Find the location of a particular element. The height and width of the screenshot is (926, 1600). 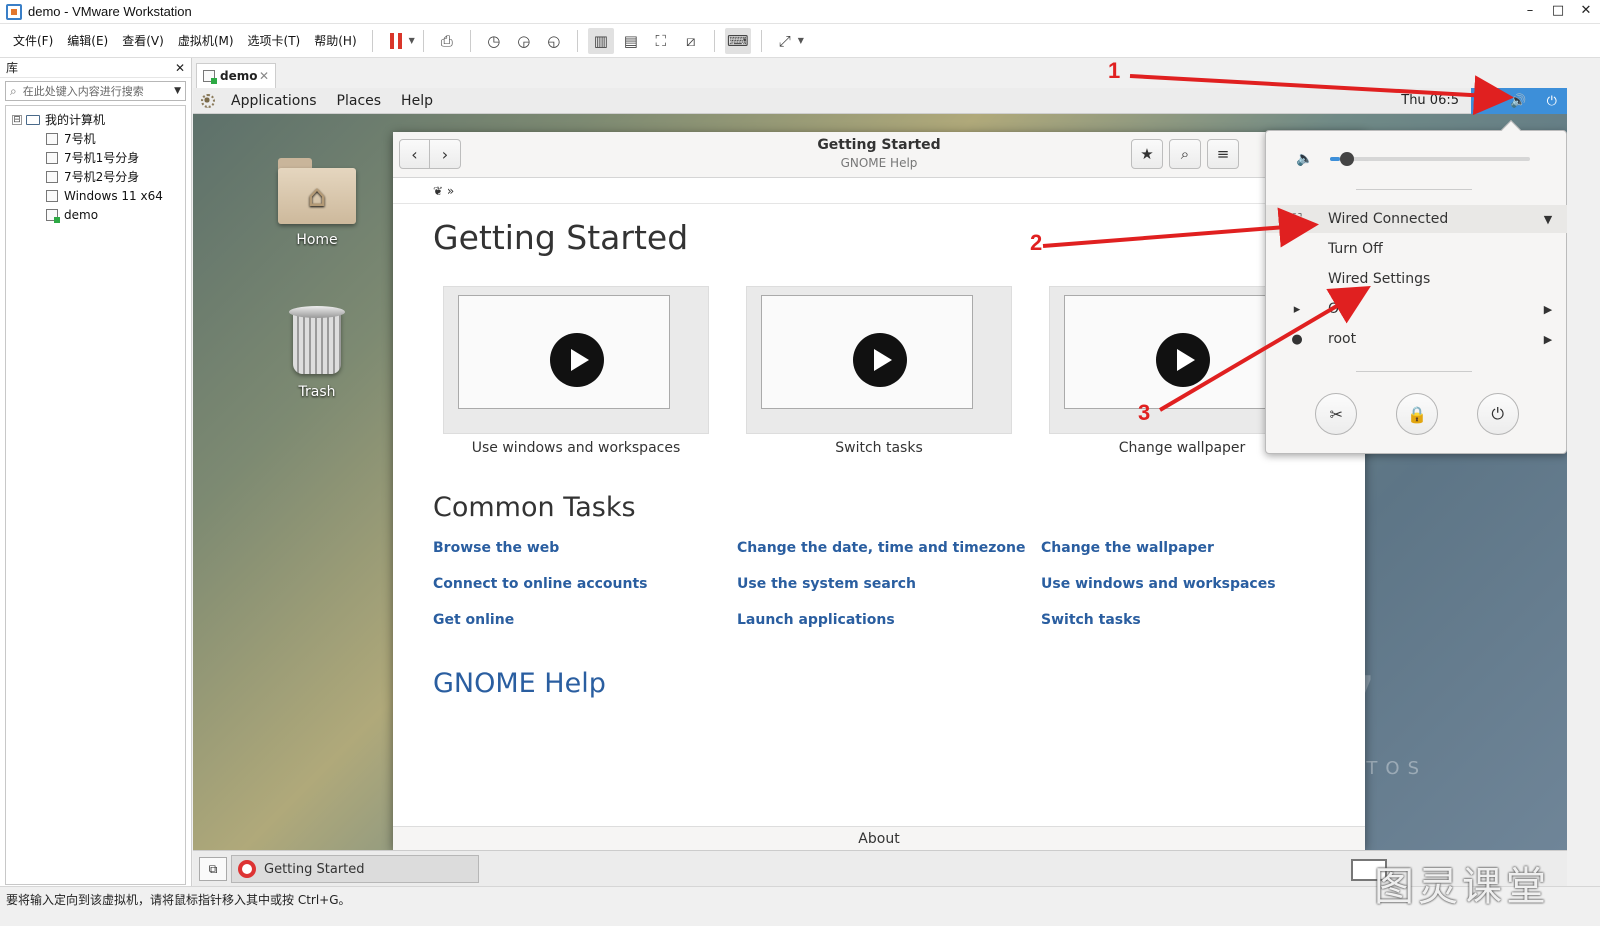

star-icon: ★ is located at coordinates (1147, 154).